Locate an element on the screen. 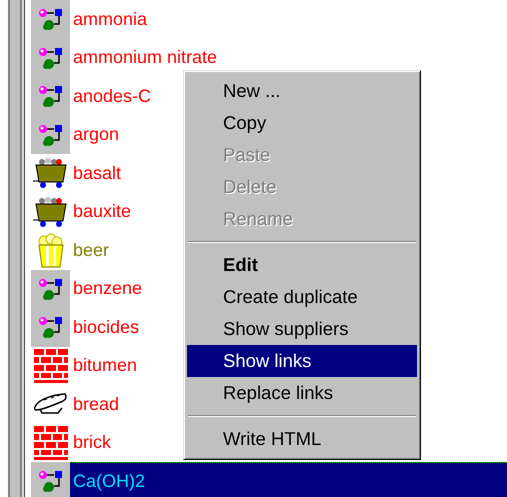 This screenshot has height=497, width=507. list-item: ammonium nitrate is located at coordinates (145, 58).